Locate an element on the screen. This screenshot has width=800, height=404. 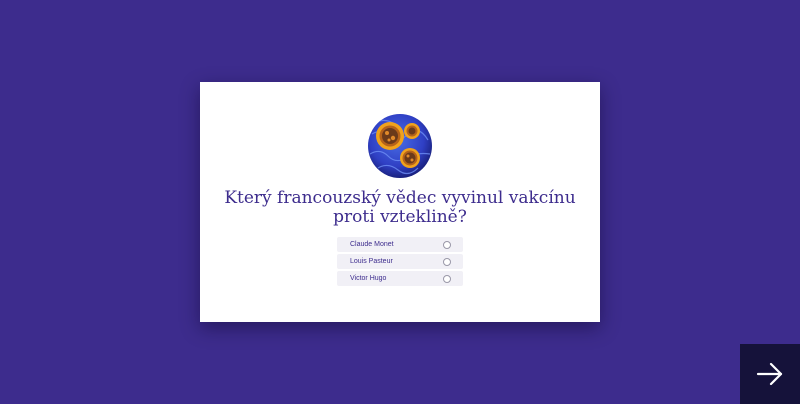
virus-cell-icon is located at coordinates (400, 146).